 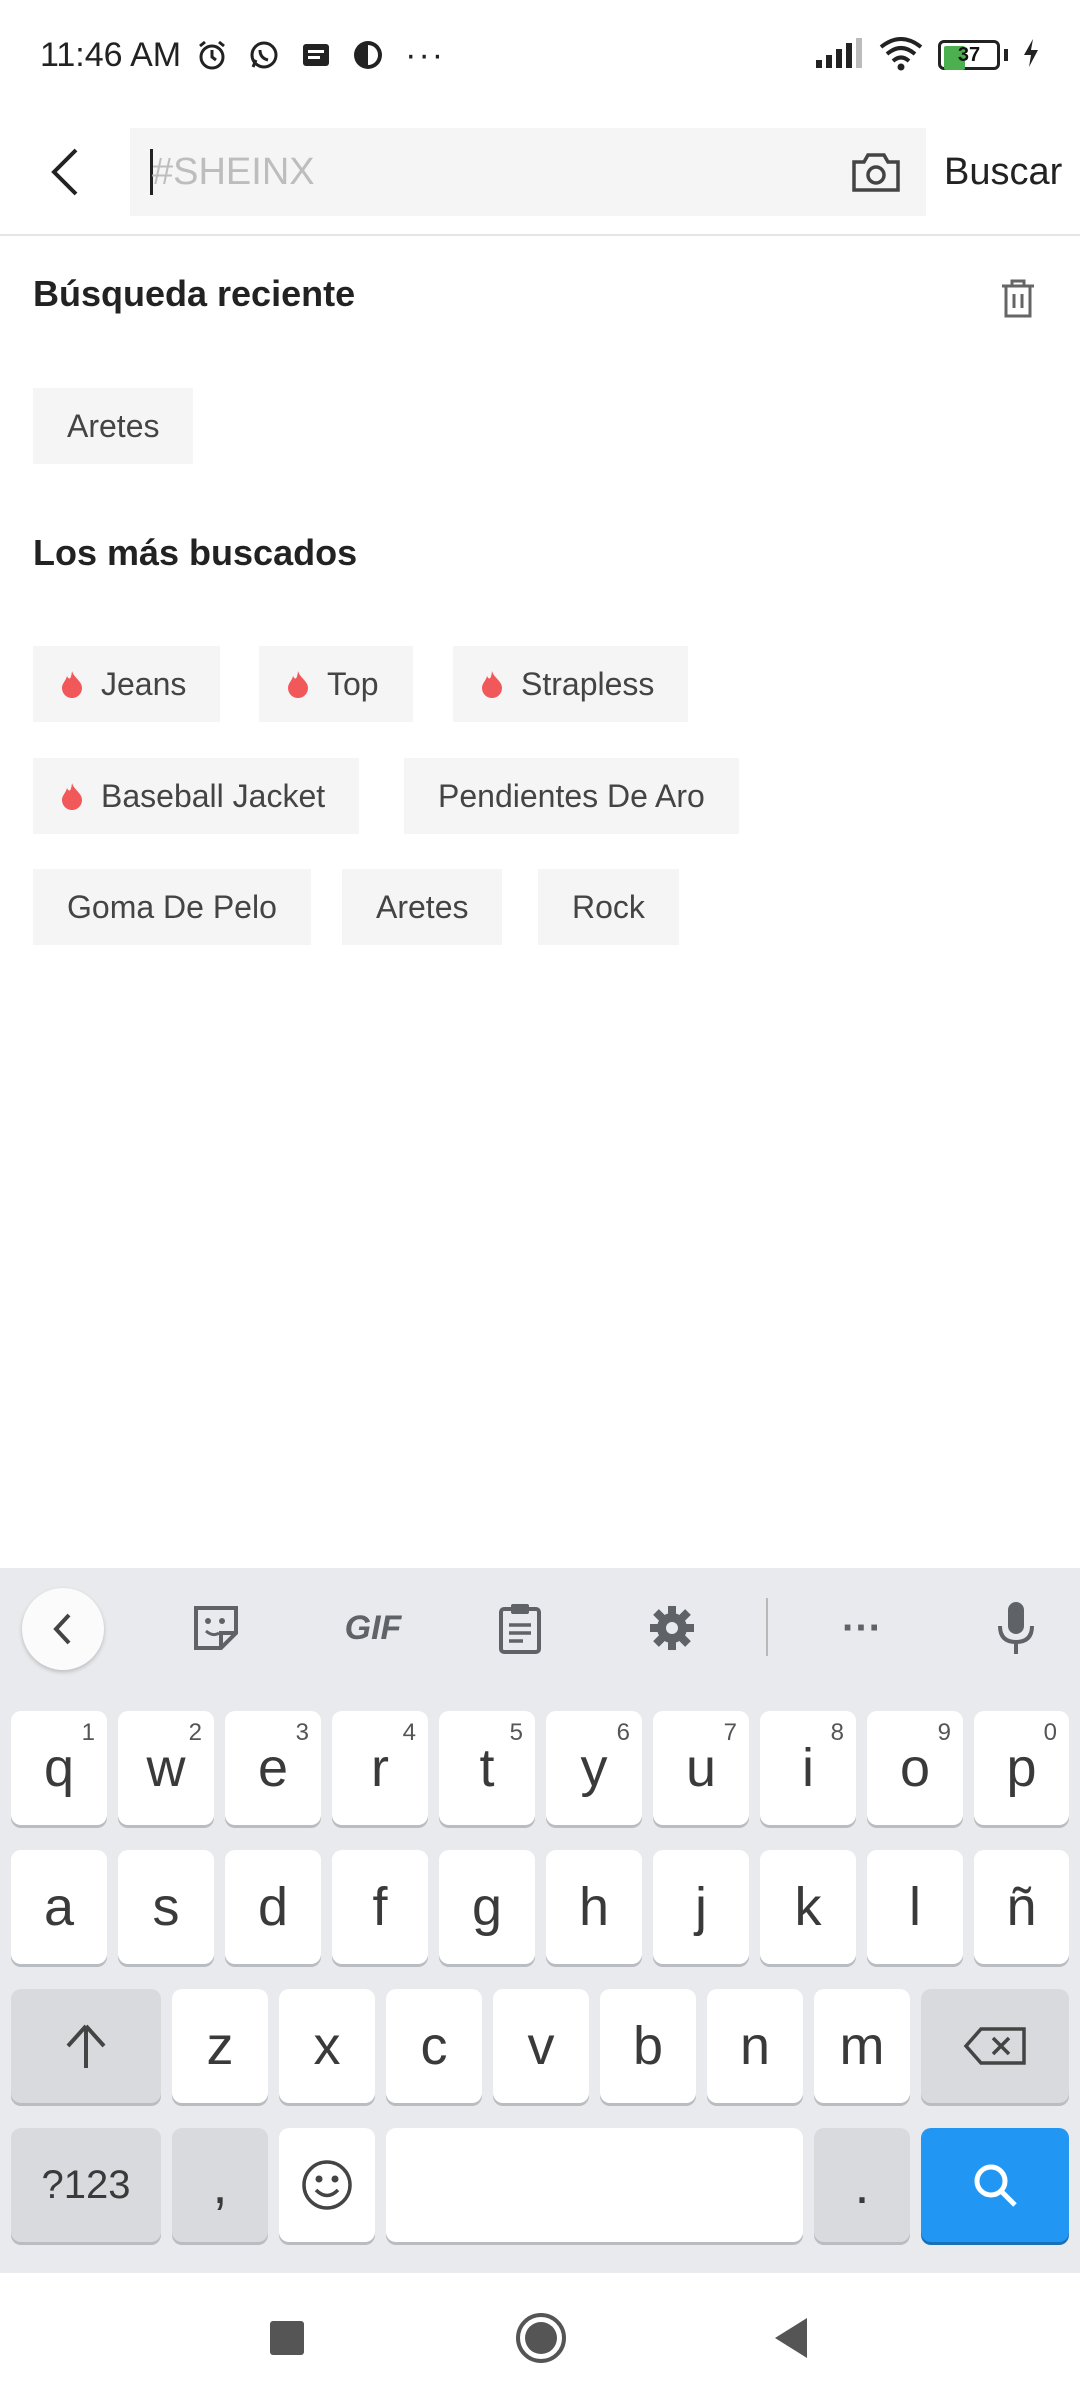 I want to click on search-button: Buscar, so click(x=1003, y=172).